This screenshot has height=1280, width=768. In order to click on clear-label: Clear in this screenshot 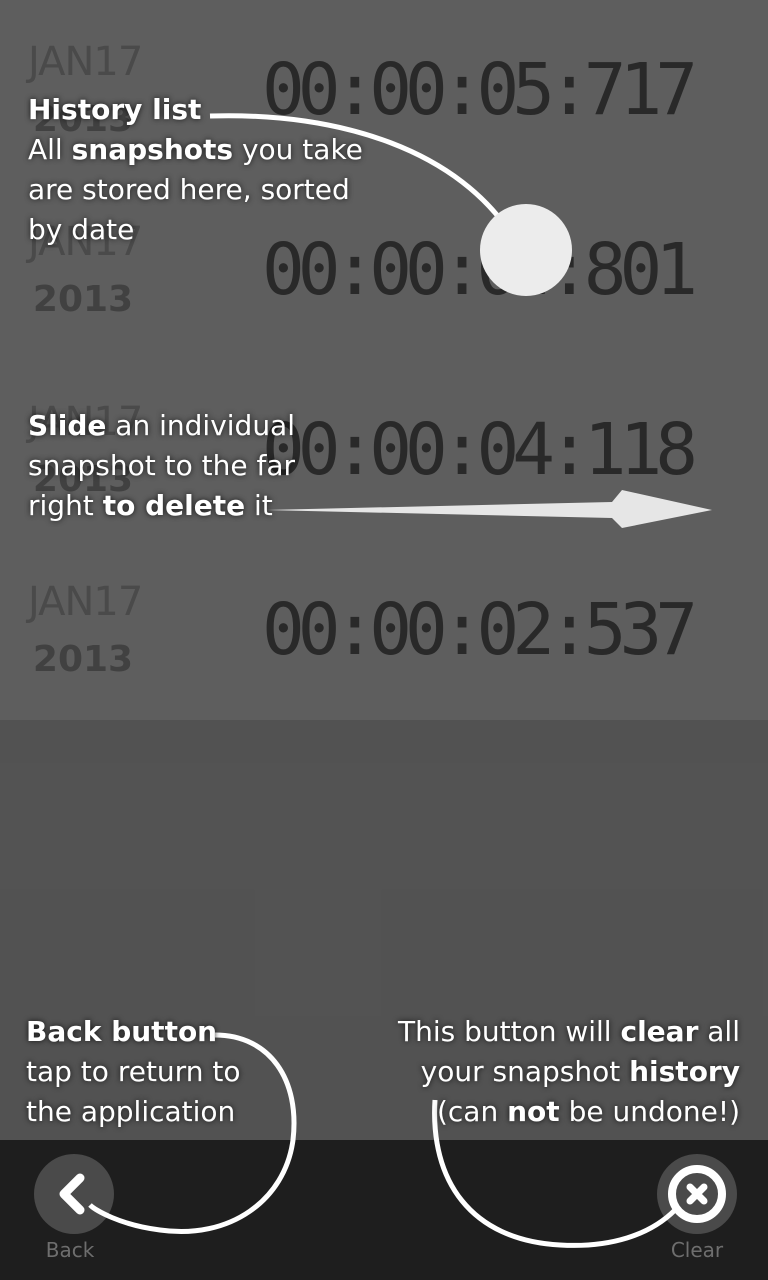, I will do `click(697, 1250)`.